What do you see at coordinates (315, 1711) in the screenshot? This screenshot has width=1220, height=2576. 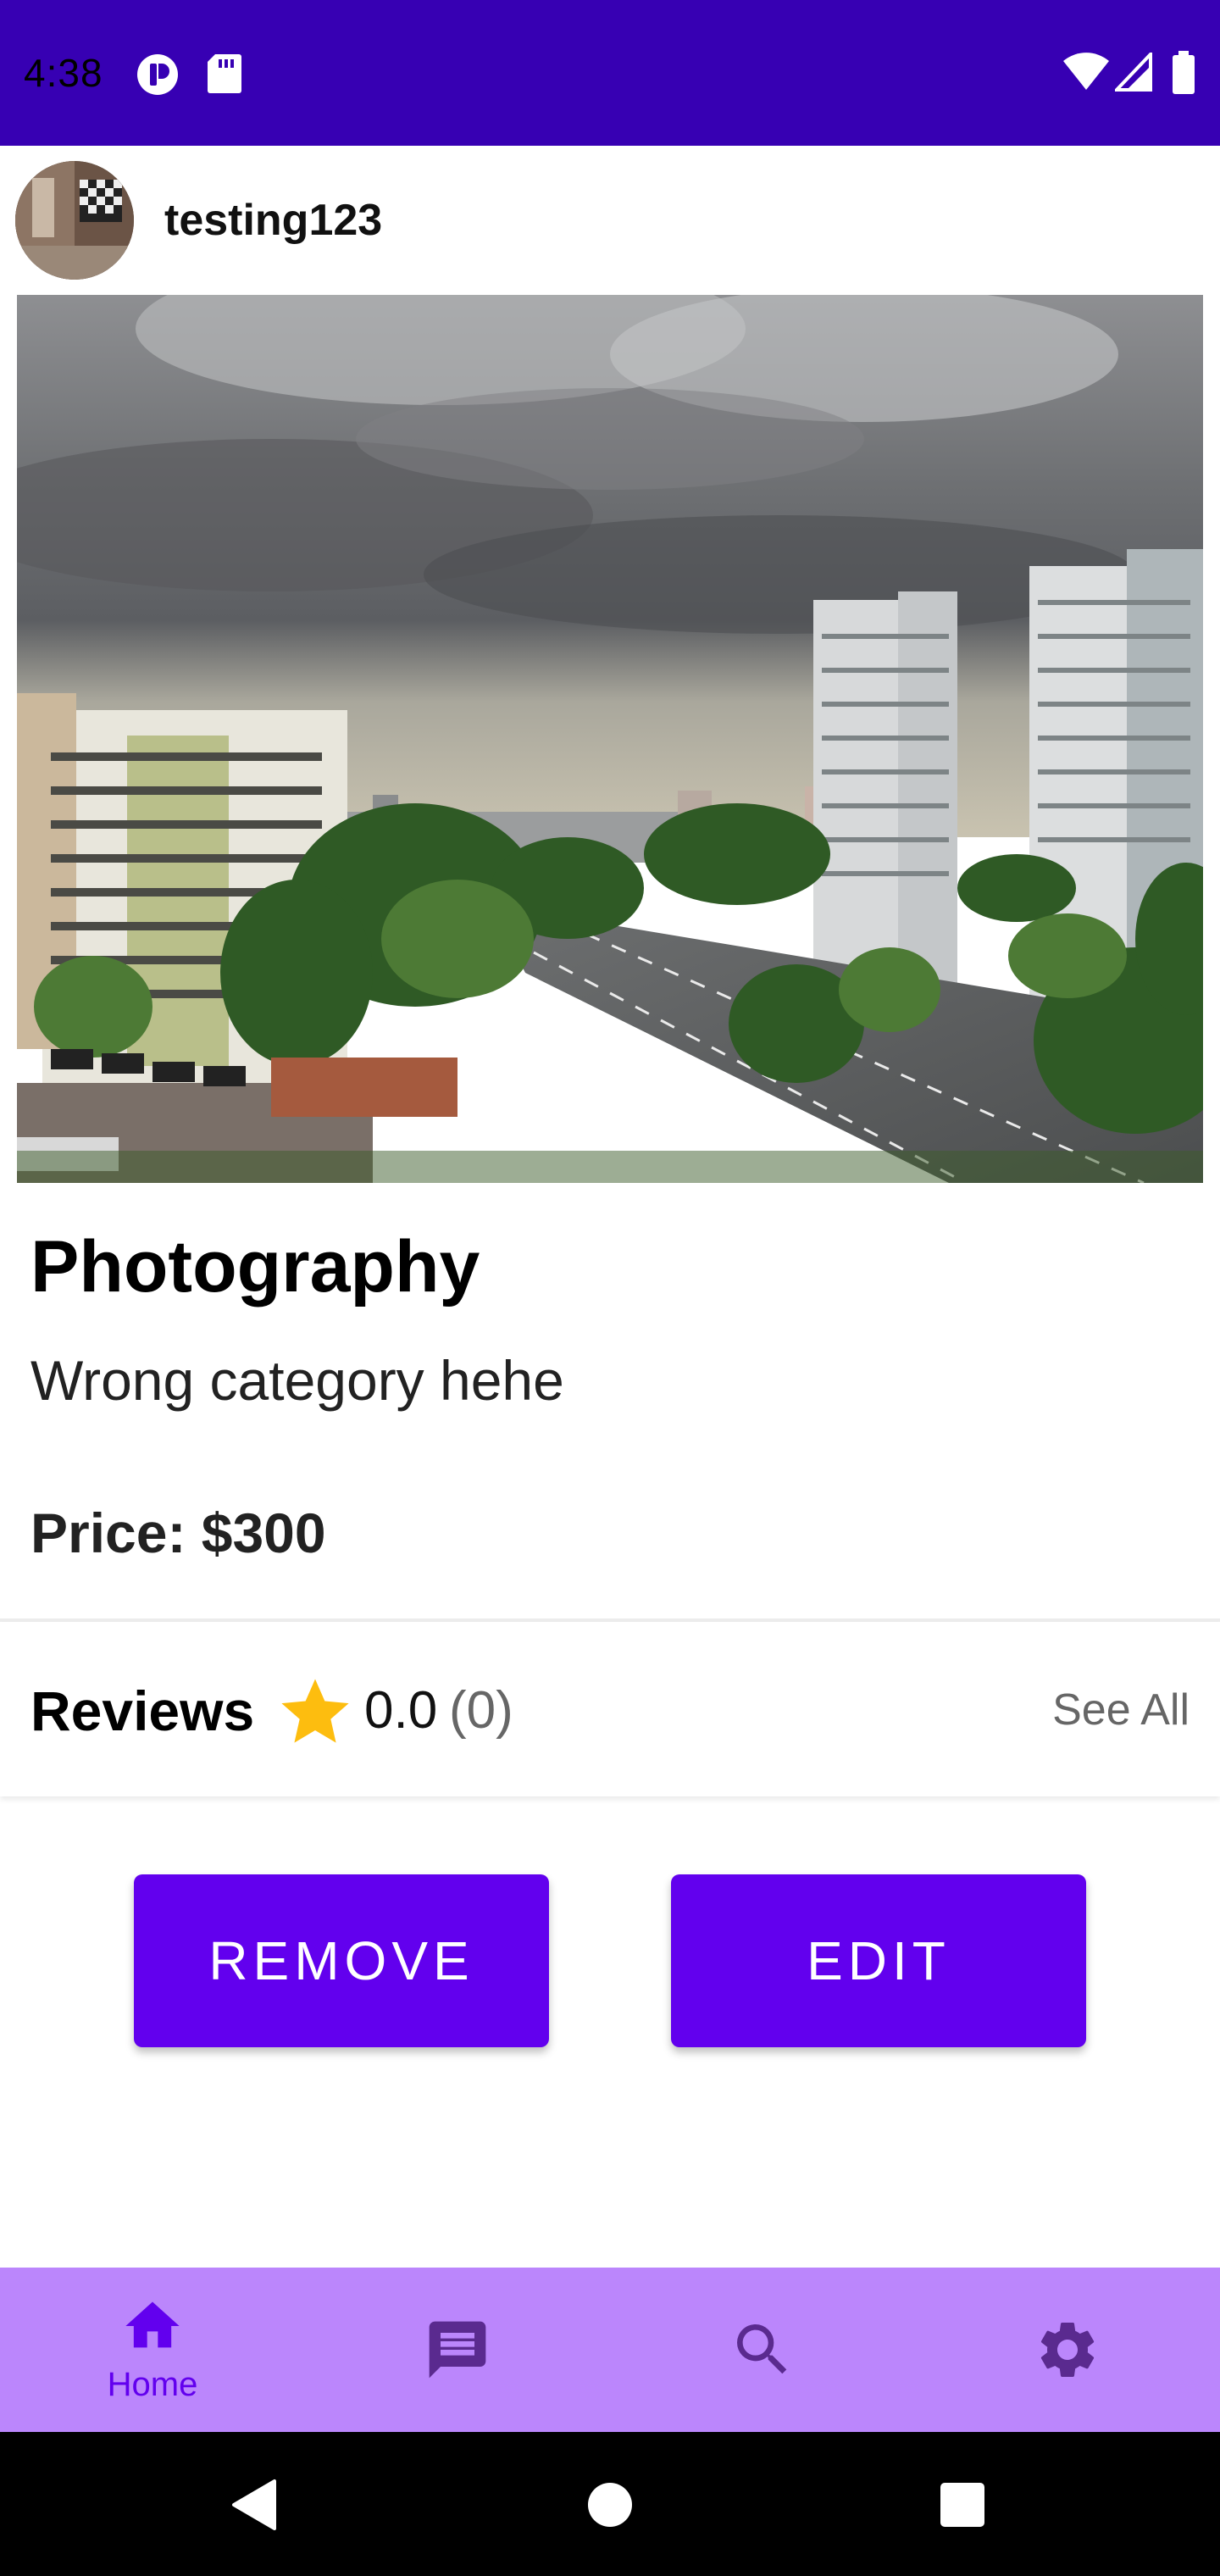 I see `star-icon` at bounding box center [315, 1711].